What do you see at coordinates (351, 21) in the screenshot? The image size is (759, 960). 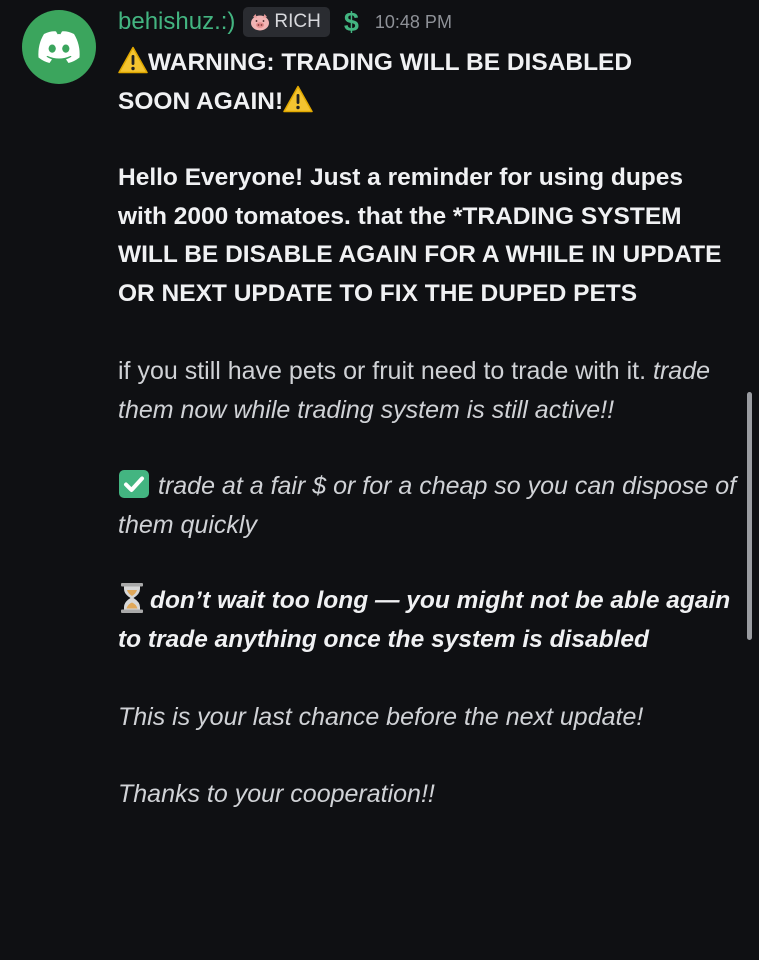 I see `dollar-badge: $` at bounding box center [351, 21].